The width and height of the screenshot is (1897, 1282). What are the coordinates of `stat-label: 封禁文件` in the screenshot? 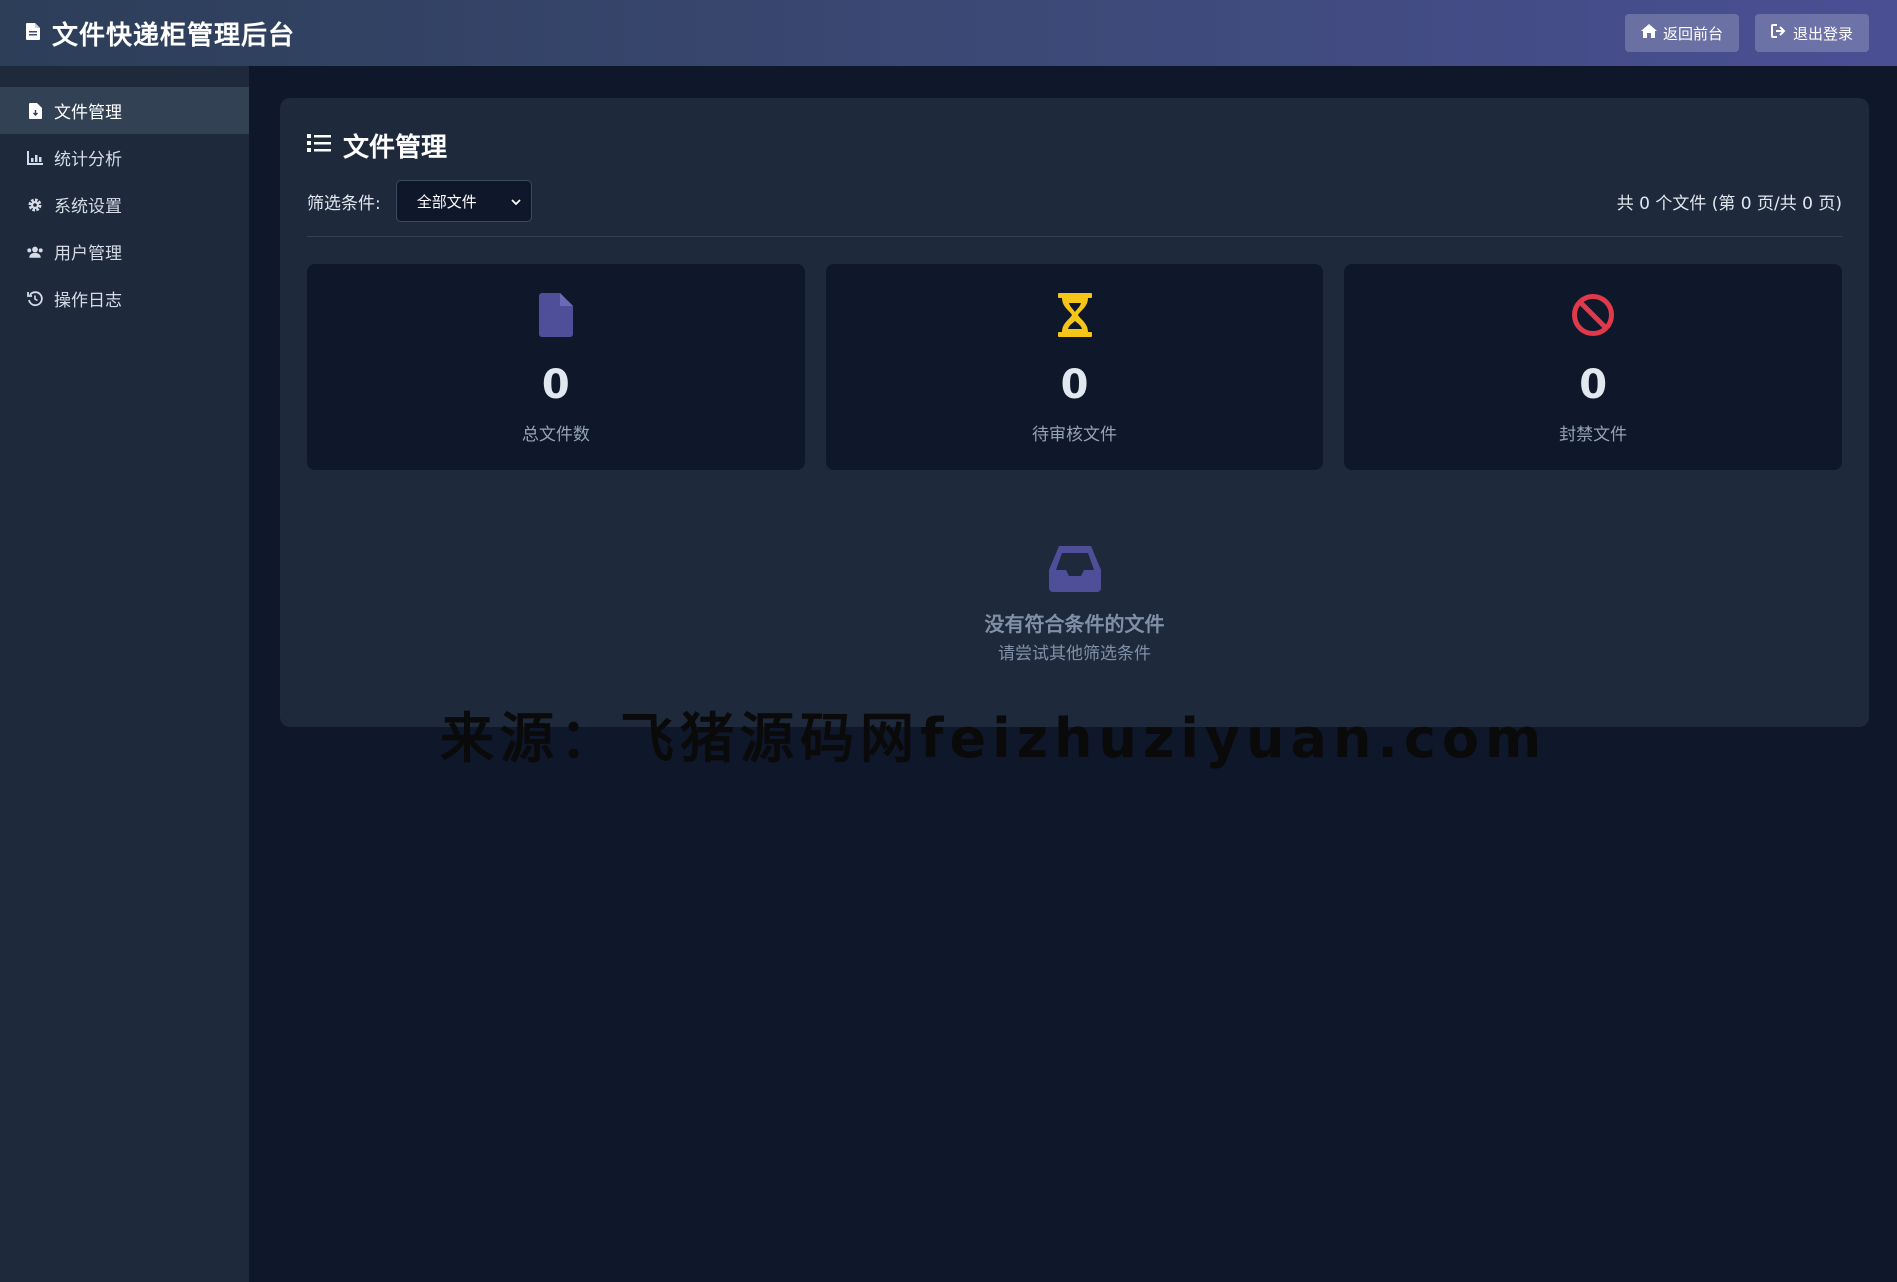 It's located at (1593, 435).